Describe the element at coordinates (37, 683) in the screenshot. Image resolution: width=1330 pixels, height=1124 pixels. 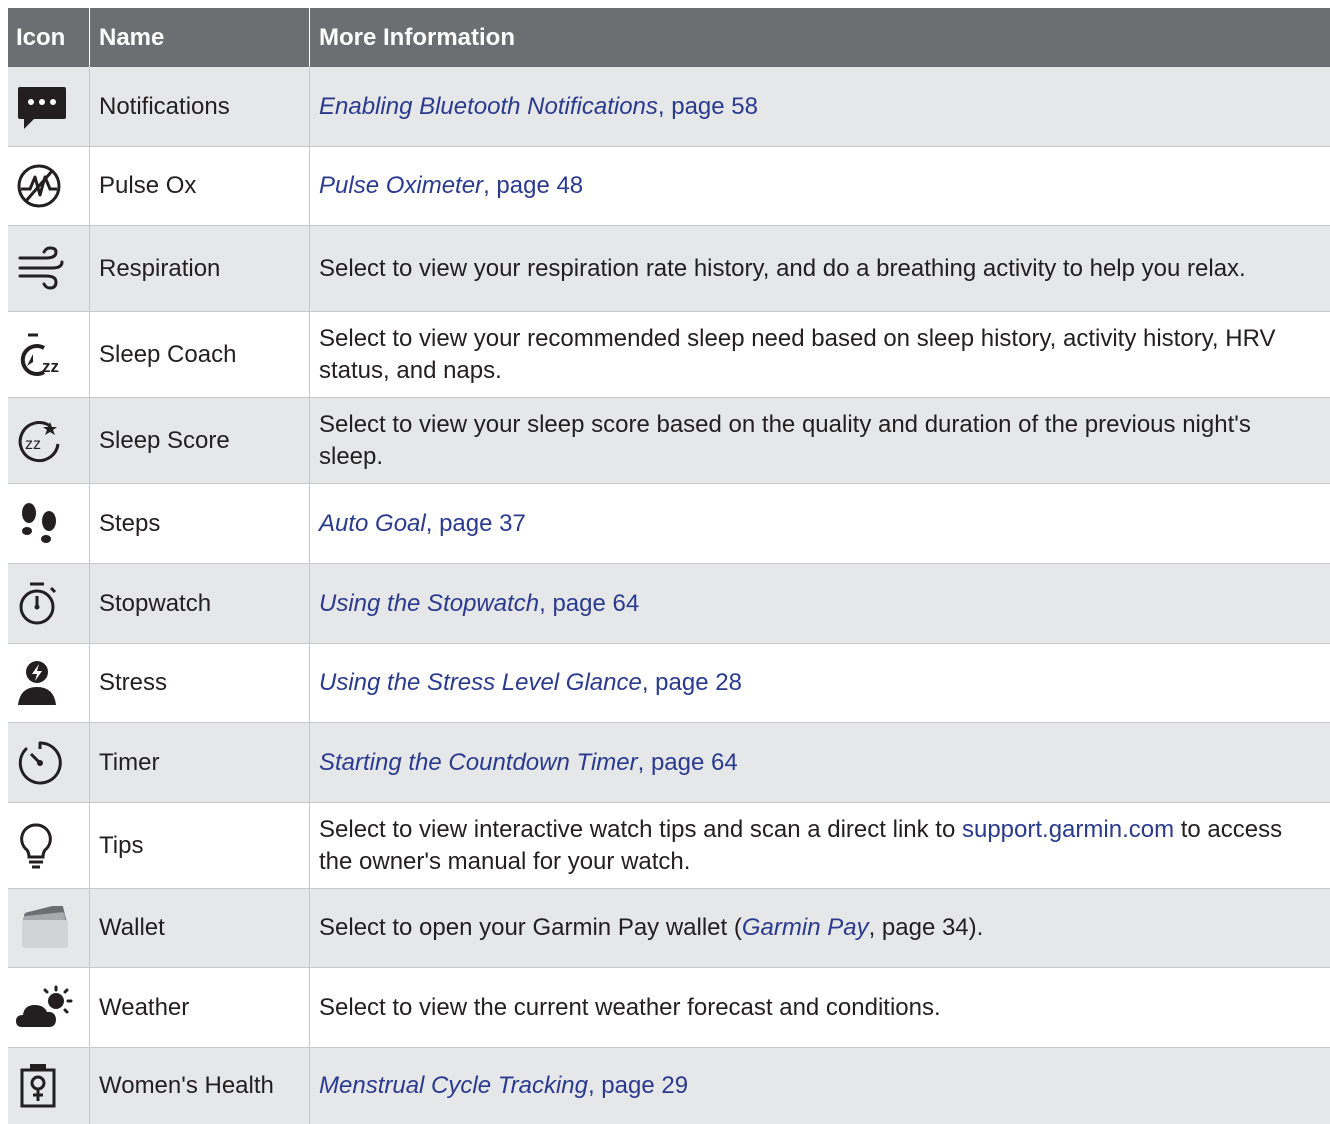
I see `stress-icon` at that location.